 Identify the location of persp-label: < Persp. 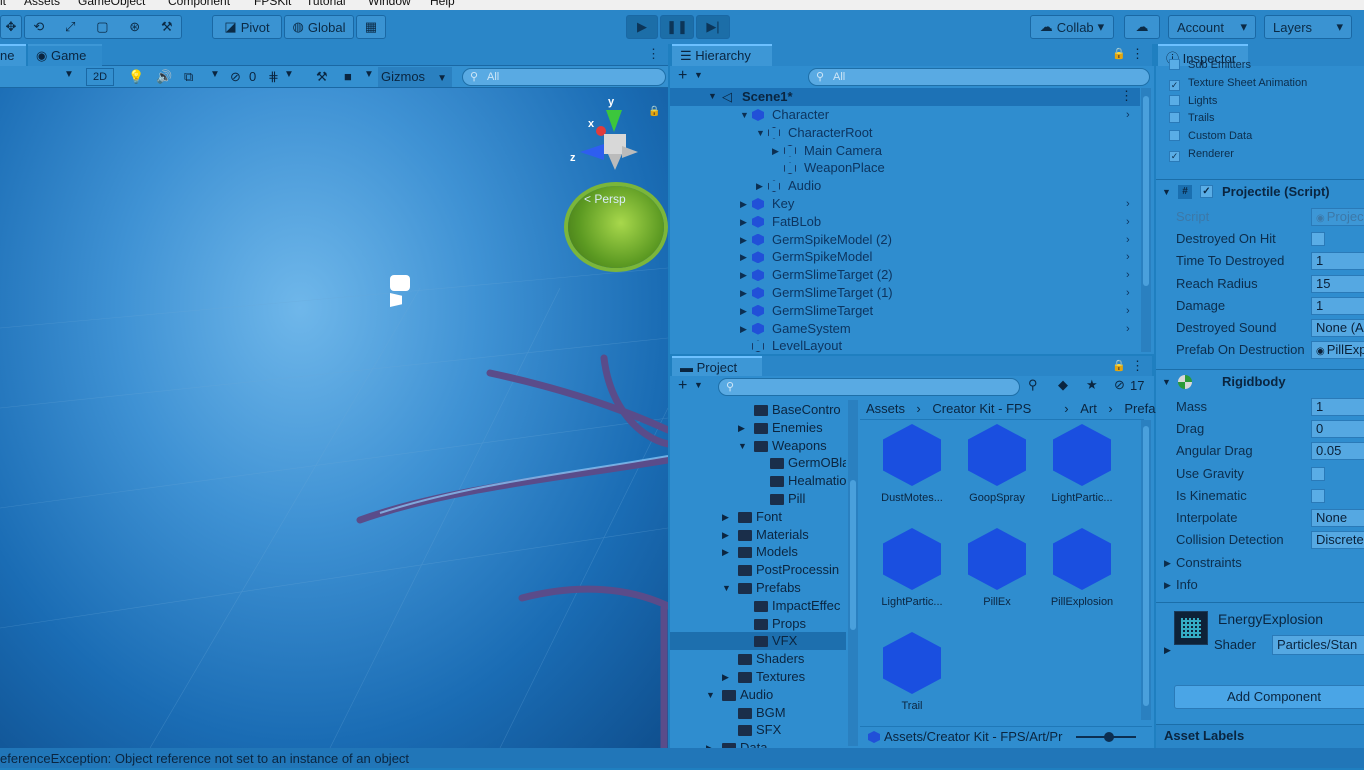
(605, 199).